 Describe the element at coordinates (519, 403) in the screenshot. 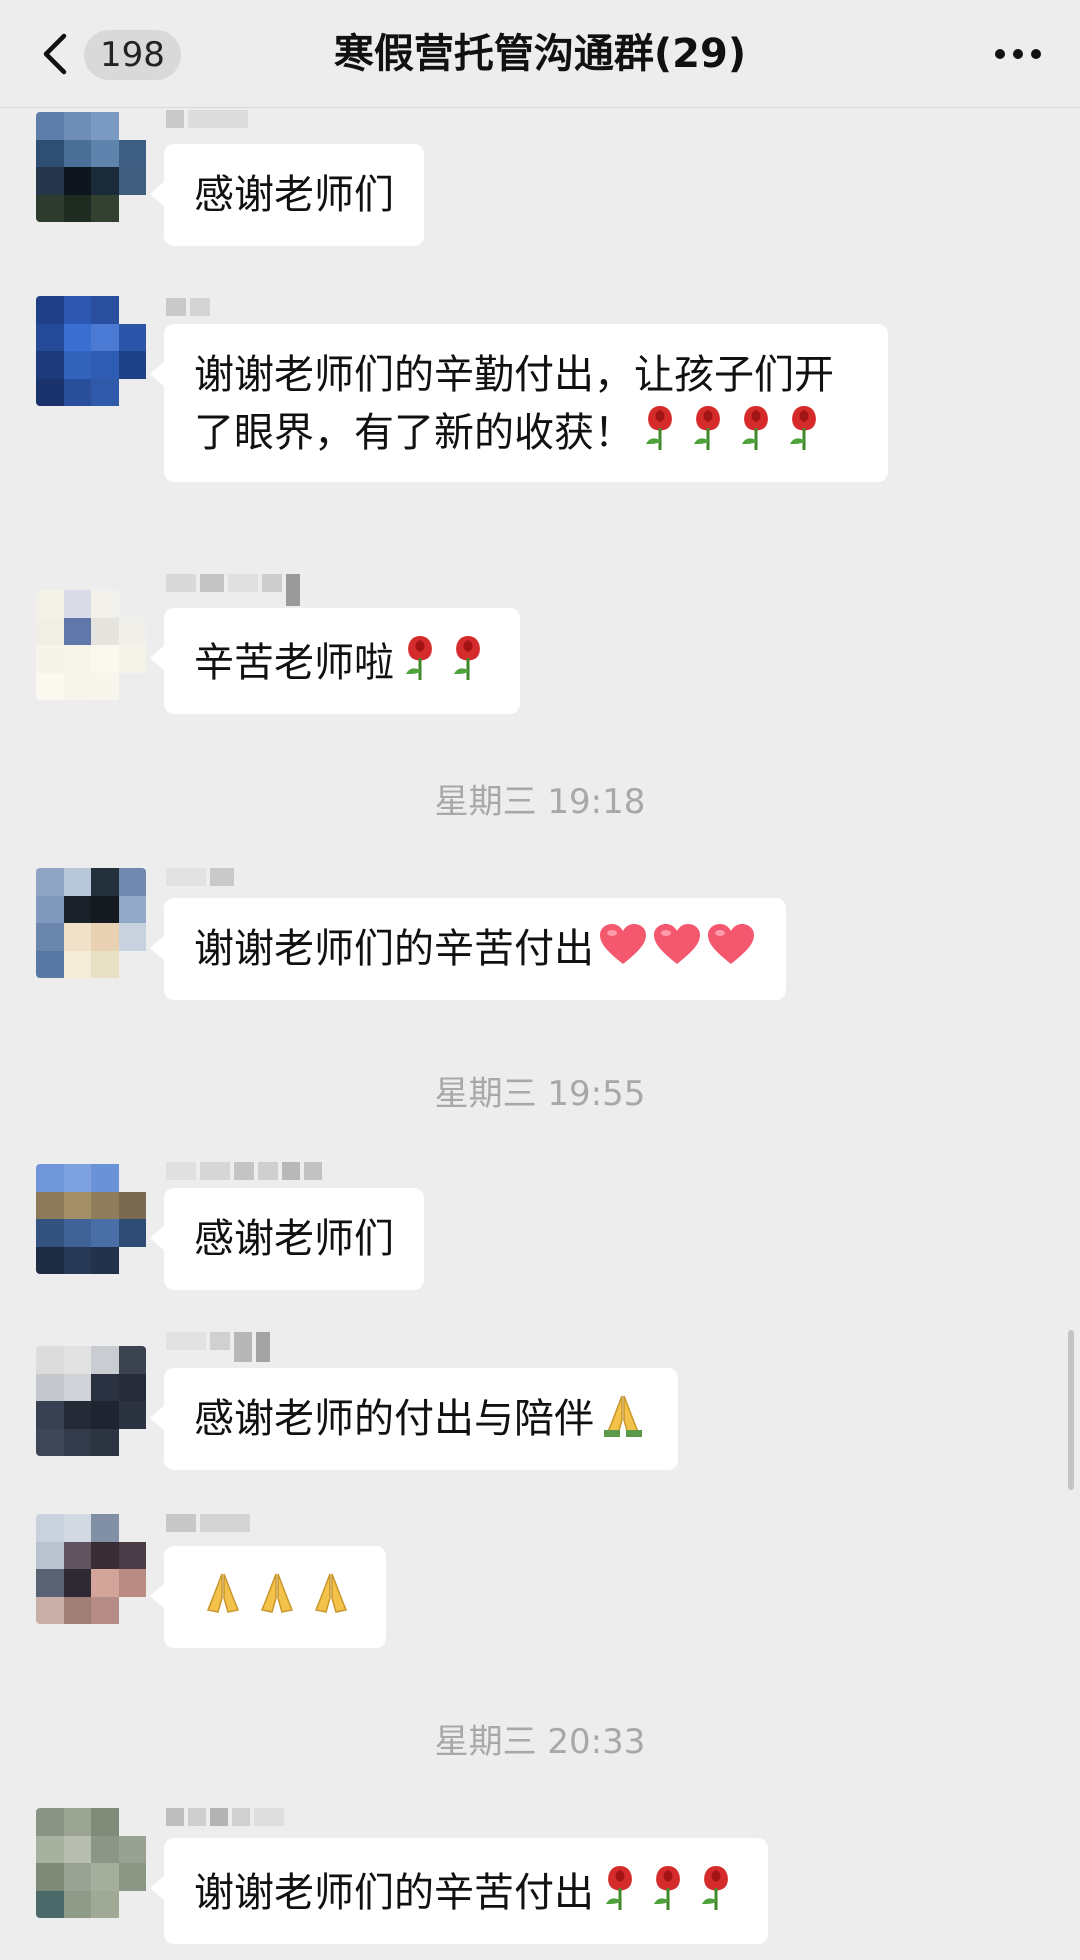

I see `message-bubble: 谢谢老师们的辛勤付出，让孩子们开了眼界，有了新的收获！` at that location.